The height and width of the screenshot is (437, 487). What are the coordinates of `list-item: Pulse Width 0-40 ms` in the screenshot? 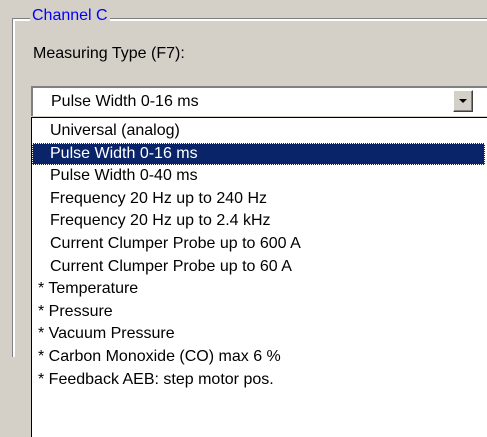 It's located at (259, 176).